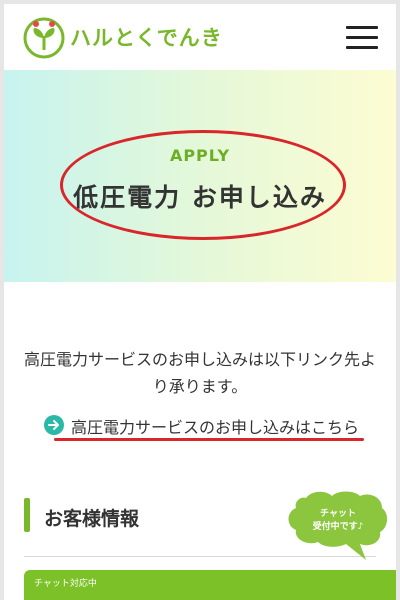 The image size is (400, 600). Describe the element at coordinates (92, 519) in the screenshot. I see `section-title-customer-info: お客様情報` at that location.